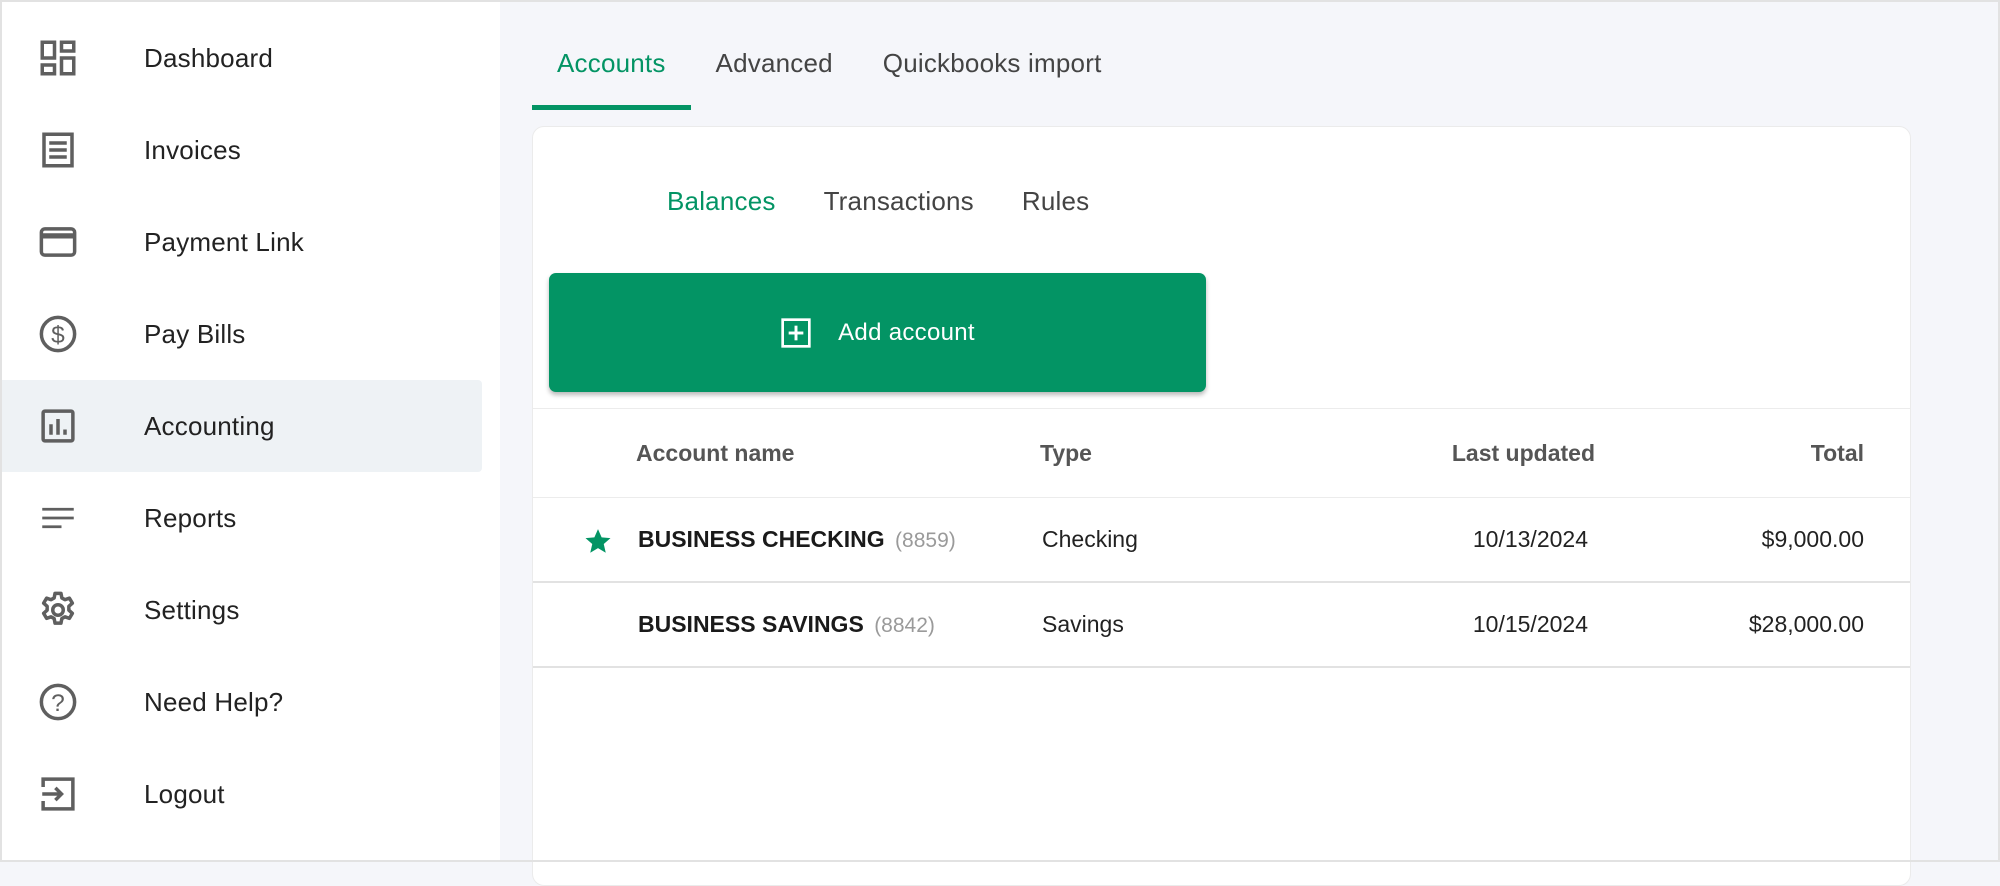  I want to click on tab-accounts: Accounts, so click(611, 73).